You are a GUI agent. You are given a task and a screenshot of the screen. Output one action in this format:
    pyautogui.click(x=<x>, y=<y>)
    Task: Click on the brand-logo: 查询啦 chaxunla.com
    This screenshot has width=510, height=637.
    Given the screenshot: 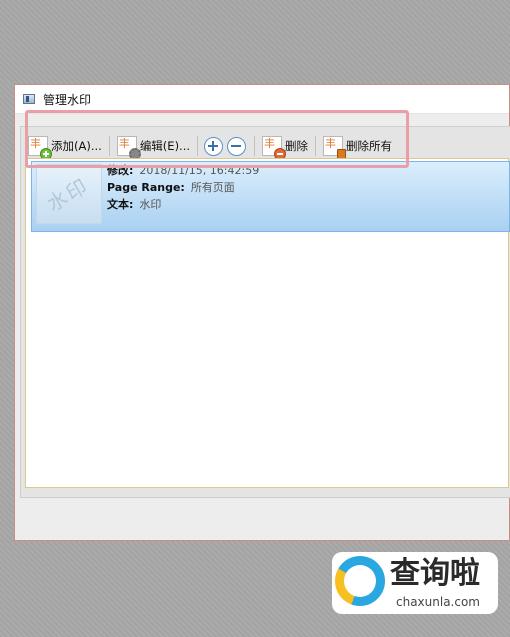 What is the action you would take?
    pyautogui.click(x=415, y=583)
    